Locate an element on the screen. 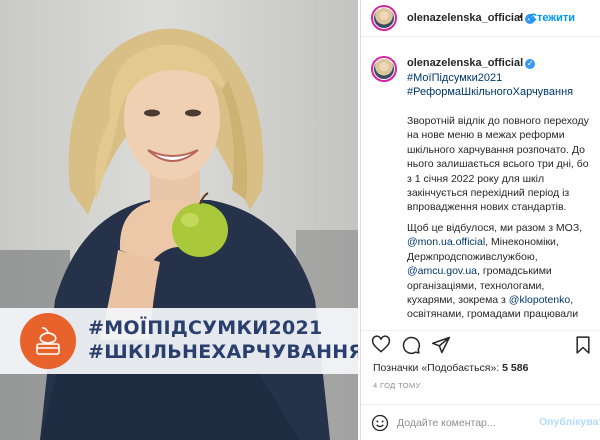 The width and height of the screenshot is (600, 440). emoji-icon is located at coordinates (380, 423).